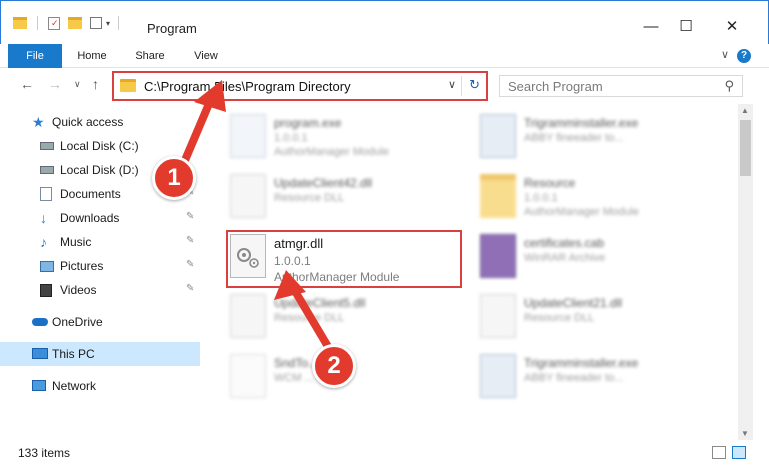  What do you see at coordinates (719, 452) in the screenshot?
I see `details-view-icon` at bounding box center [719, 452].